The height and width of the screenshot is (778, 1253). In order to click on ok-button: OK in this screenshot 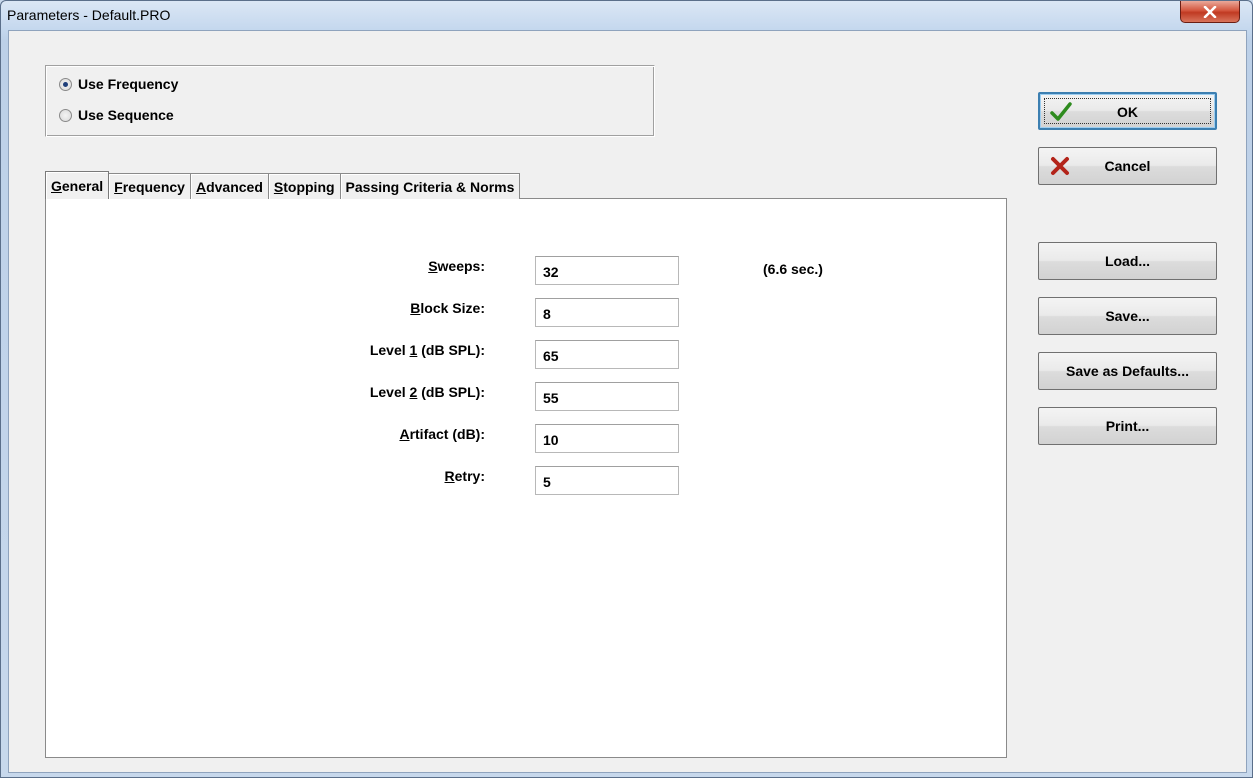, I will do `click(1127, 111)`.